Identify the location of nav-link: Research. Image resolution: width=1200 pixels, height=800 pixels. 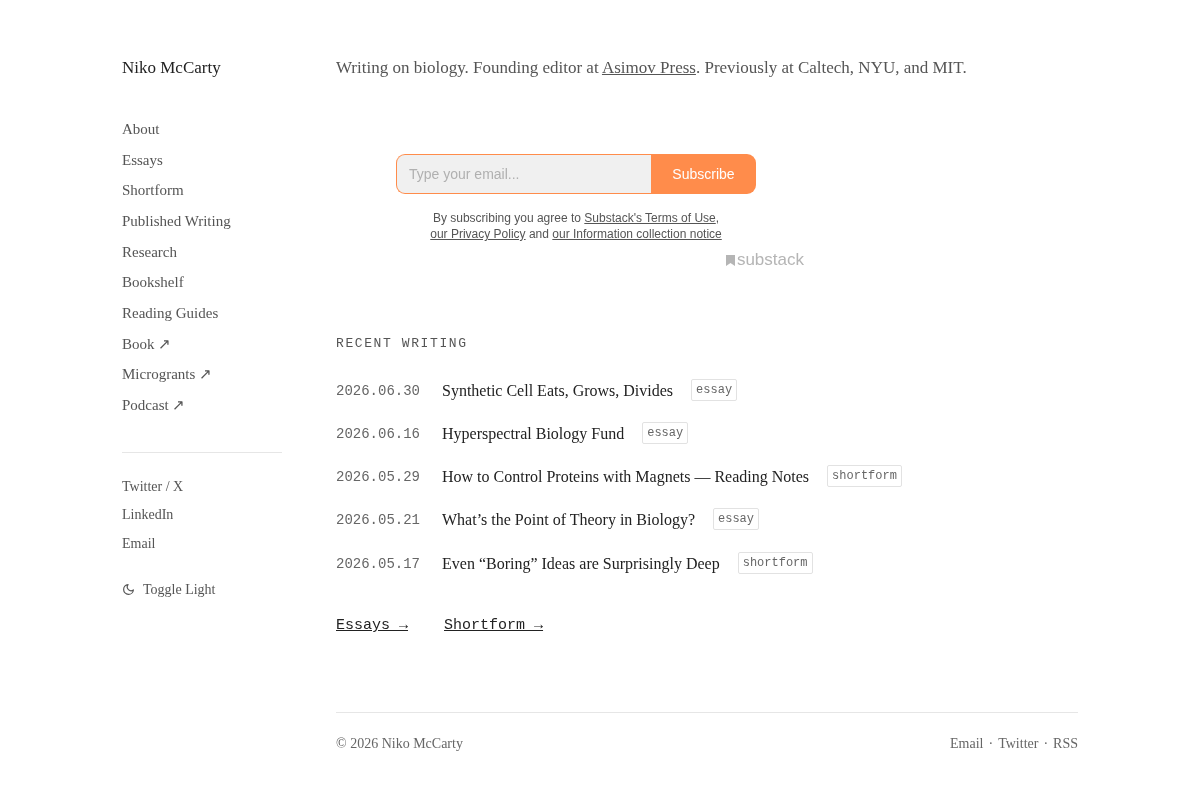
(149, 251).